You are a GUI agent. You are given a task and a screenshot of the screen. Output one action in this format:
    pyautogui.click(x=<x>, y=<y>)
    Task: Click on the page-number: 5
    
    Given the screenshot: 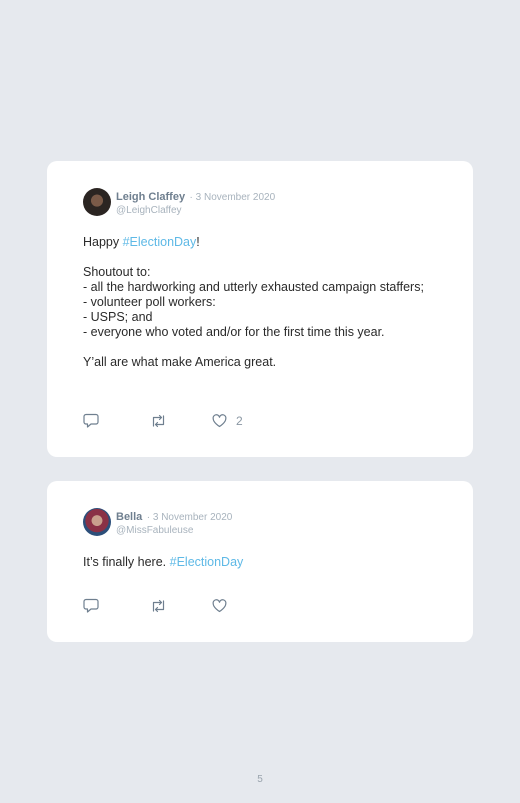 What is the action you would take?
    pyautogui.click(x=260, y=779)
    